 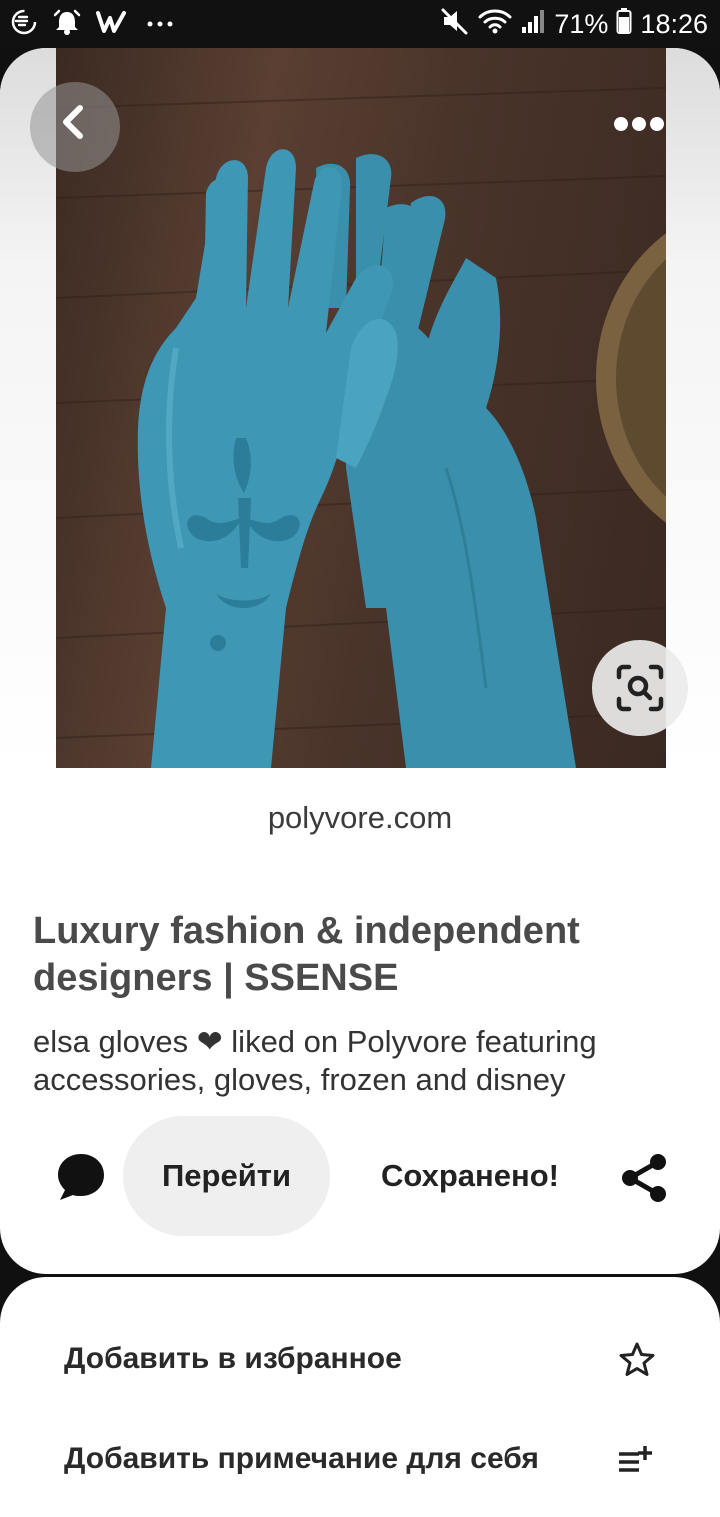 I want to click on mute-icon, so click(x=455, y=24).